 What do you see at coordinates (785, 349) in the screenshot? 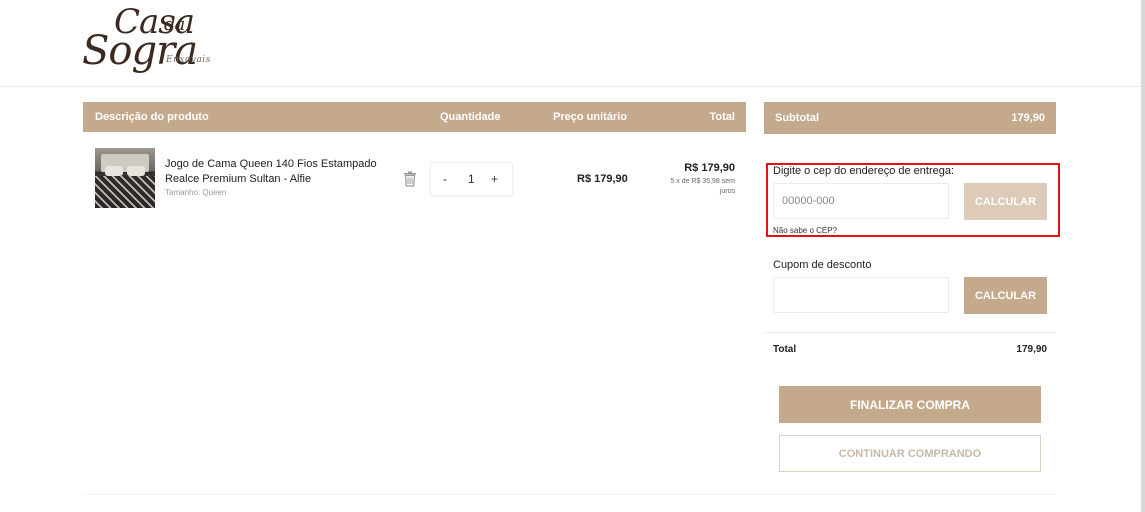
I see `total-label: Total` at bounding box center [785, 349].